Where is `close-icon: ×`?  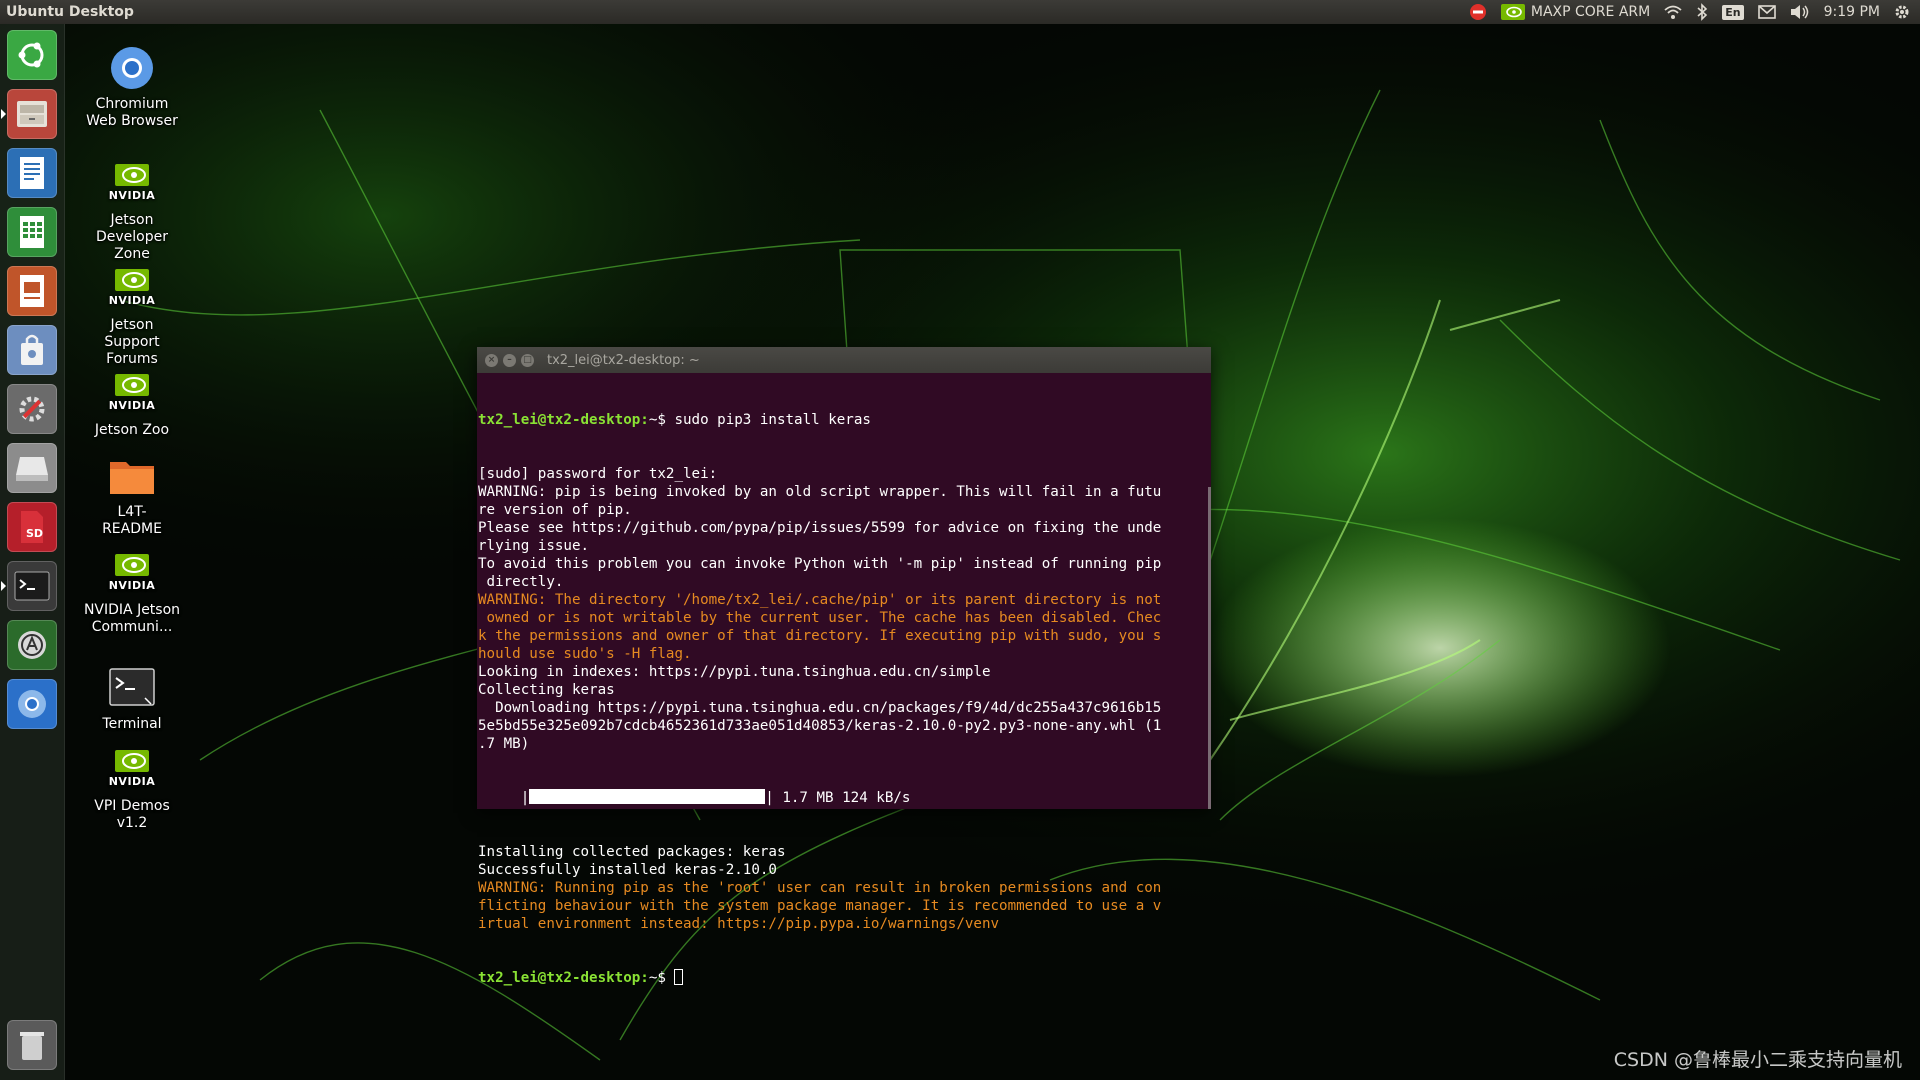
close-icon: × is located at coordinates (491, 360).